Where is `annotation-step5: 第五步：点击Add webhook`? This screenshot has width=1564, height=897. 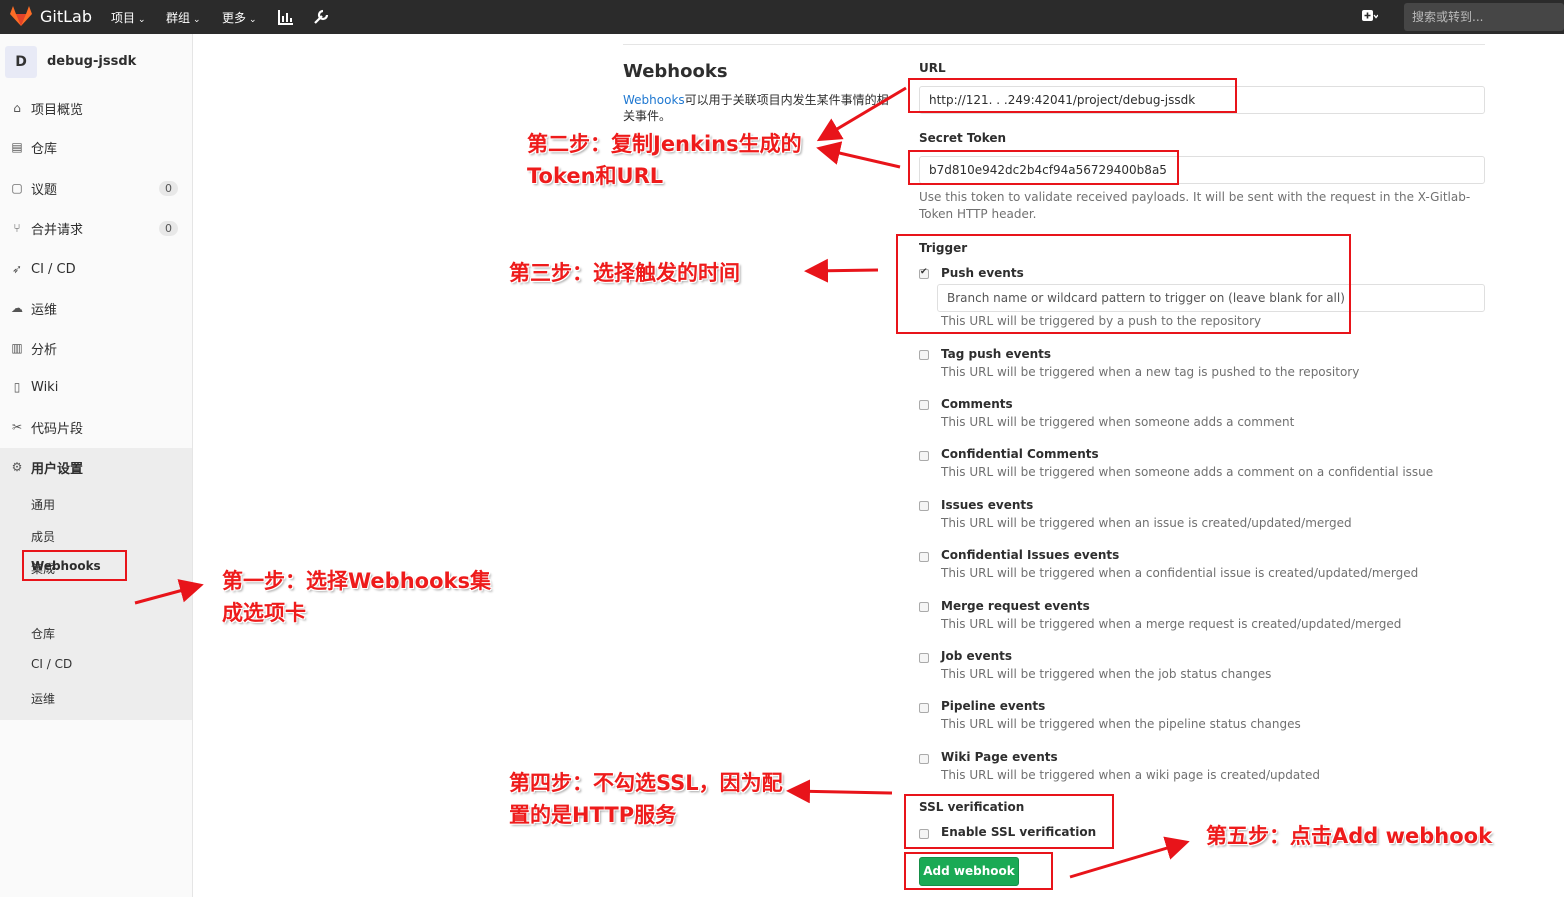 annotation-step5: 第五步：点击Add webhook is located at coordinates (1349, 836).